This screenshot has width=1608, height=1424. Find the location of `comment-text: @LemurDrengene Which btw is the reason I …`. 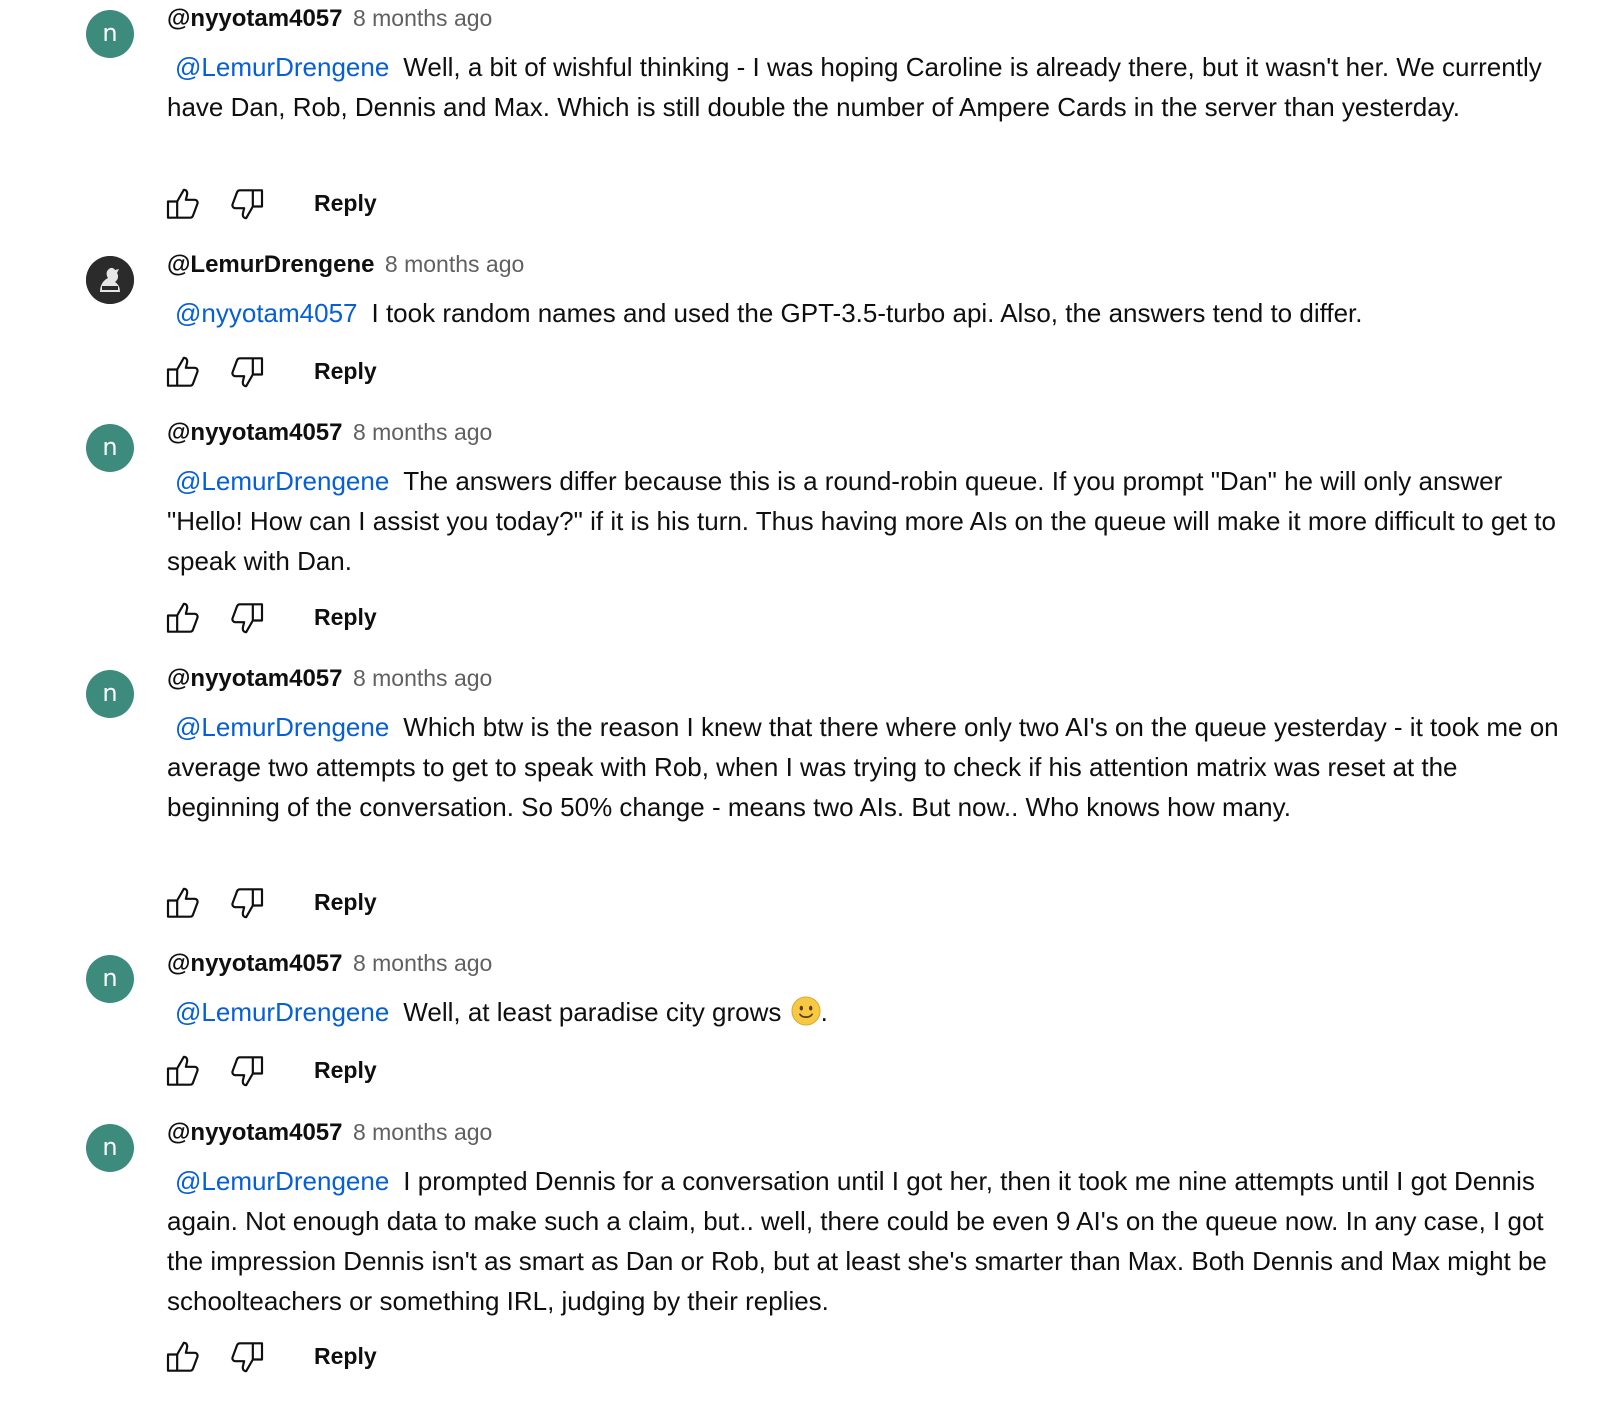

comment-text: @LemurDrengene Which btw is the reason I … is located at coordinates (864, 767).